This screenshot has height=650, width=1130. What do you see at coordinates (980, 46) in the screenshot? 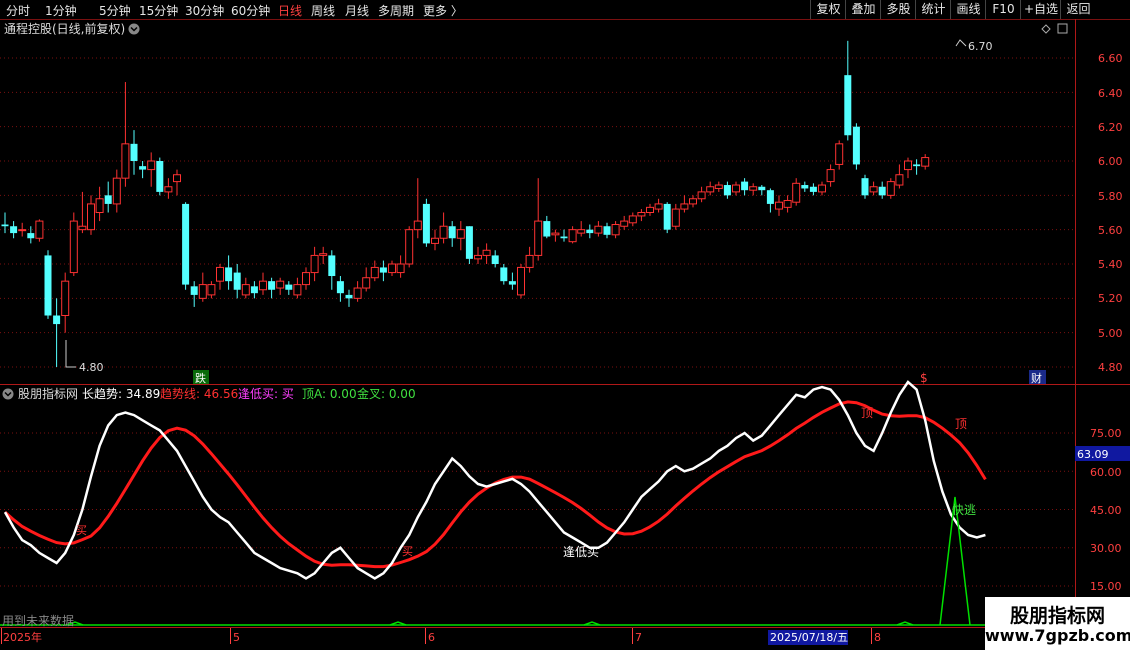
I see `high-label: 6.70` at bounding box center [980, 46].